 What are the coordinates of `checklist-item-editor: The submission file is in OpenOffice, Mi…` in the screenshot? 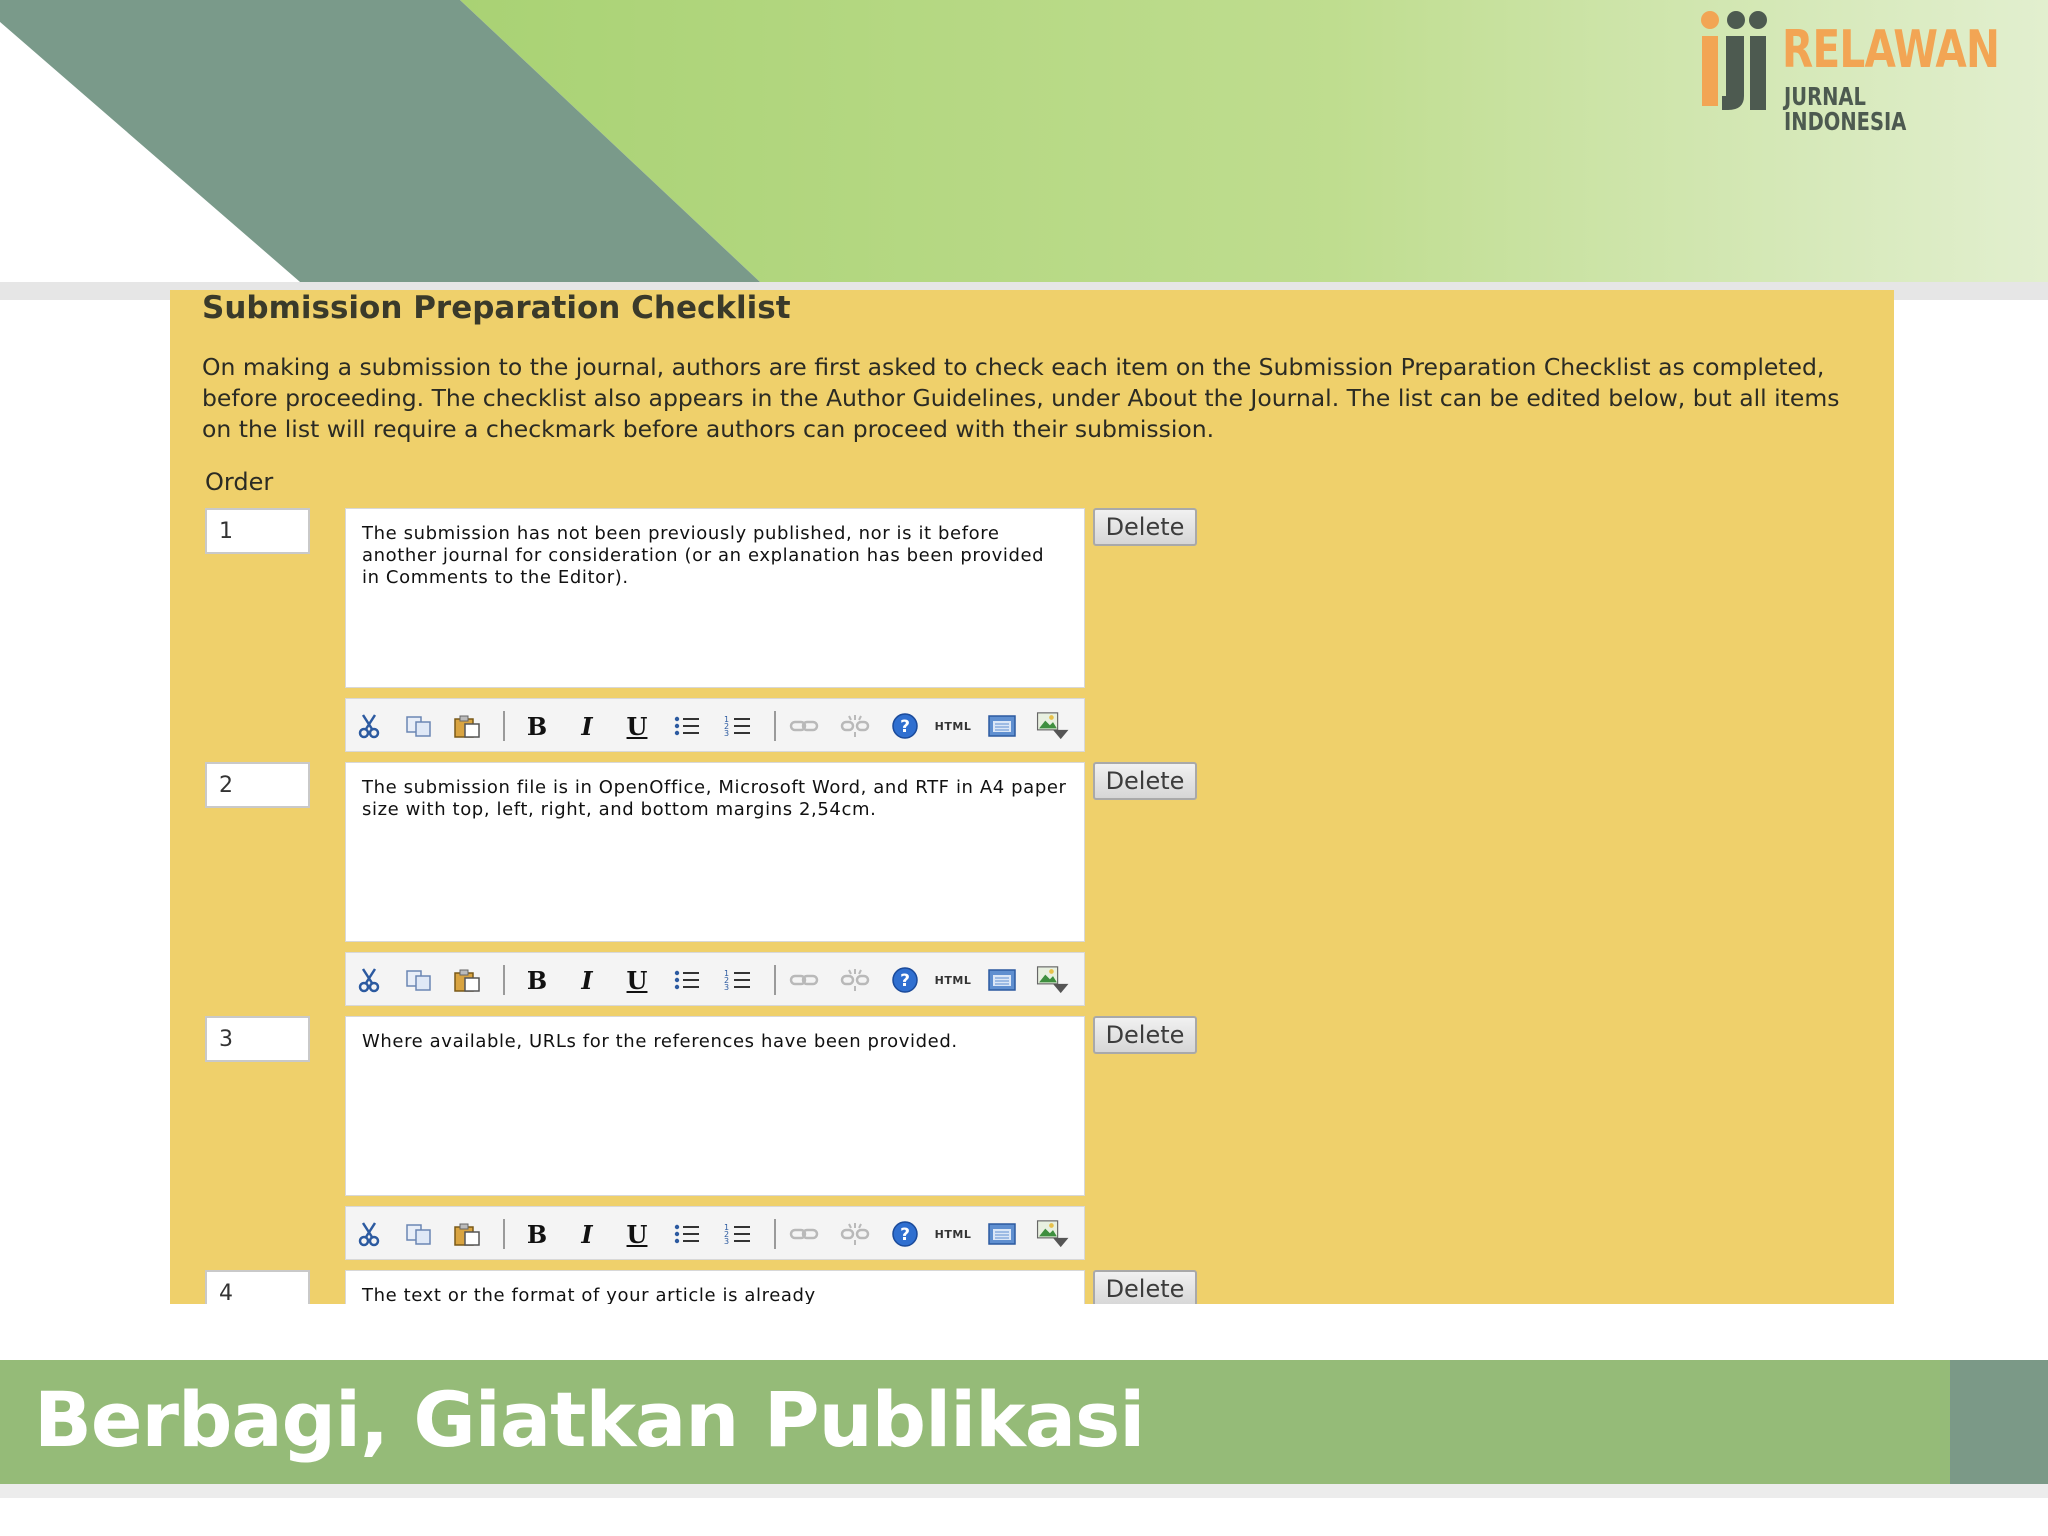 It's located at (715, 852).